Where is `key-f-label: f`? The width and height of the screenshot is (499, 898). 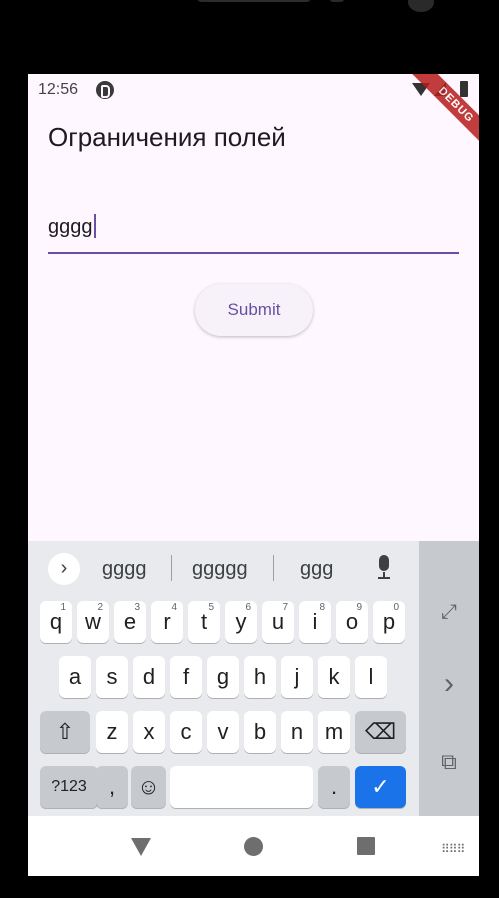 key-f-label: f is located at coordinates (186, 676).